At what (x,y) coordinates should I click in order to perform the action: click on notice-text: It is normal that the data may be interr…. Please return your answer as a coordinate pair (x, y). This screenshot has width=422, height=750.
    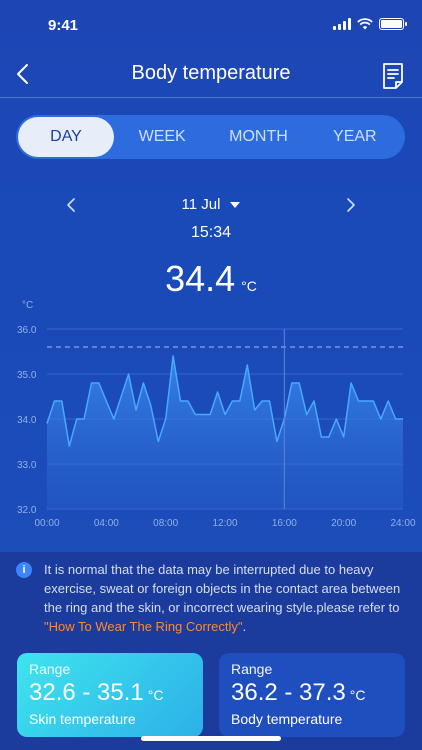
    Looking at the image, I should click on (226, 598).